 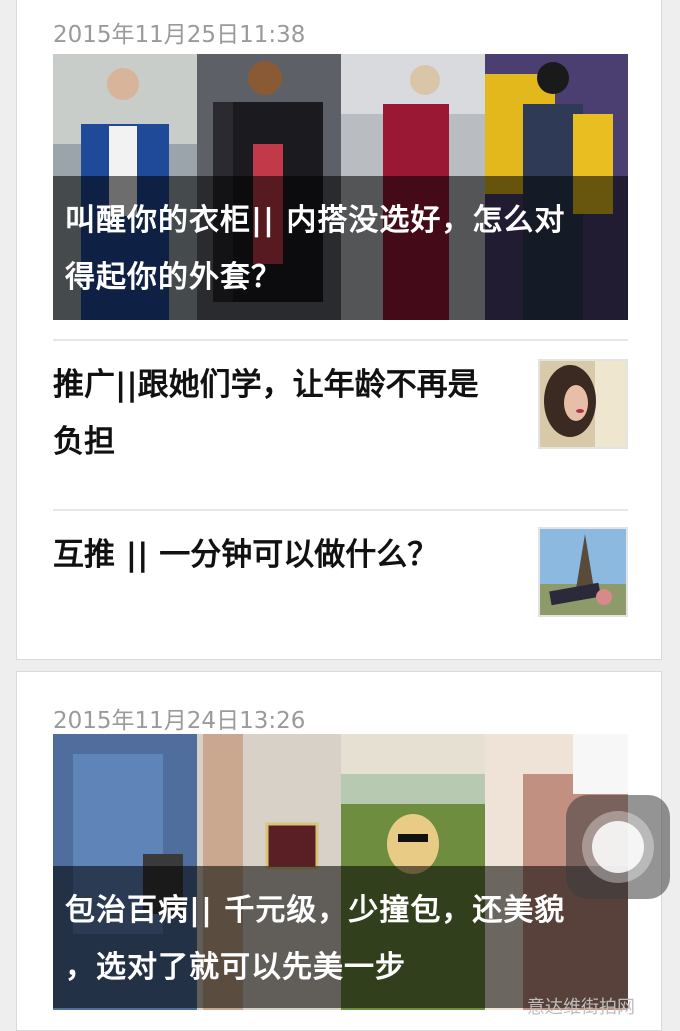 What do you see at coordinates (266, 385) in the screenshot?
I see `title-line: 推广||跟她们学，让年龄不再是` at bounding box center [266, 385].